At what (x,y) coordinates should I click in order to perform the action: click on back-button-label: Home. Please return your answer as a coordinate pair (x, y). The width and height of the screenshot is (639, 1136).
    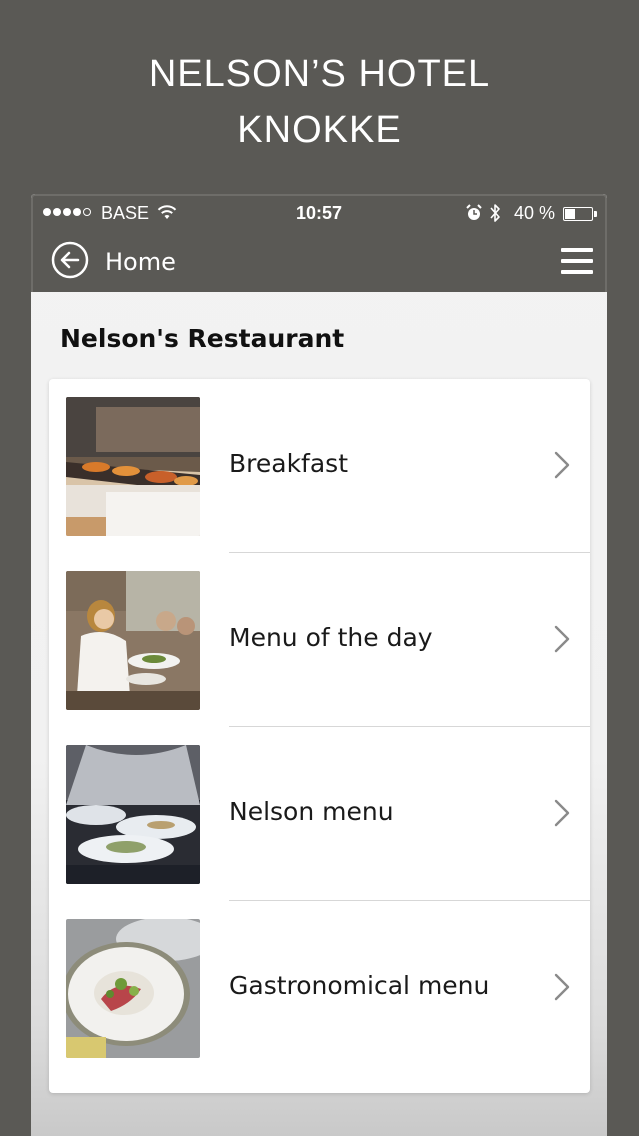
    Looking at the image, I should click on (140, 262).